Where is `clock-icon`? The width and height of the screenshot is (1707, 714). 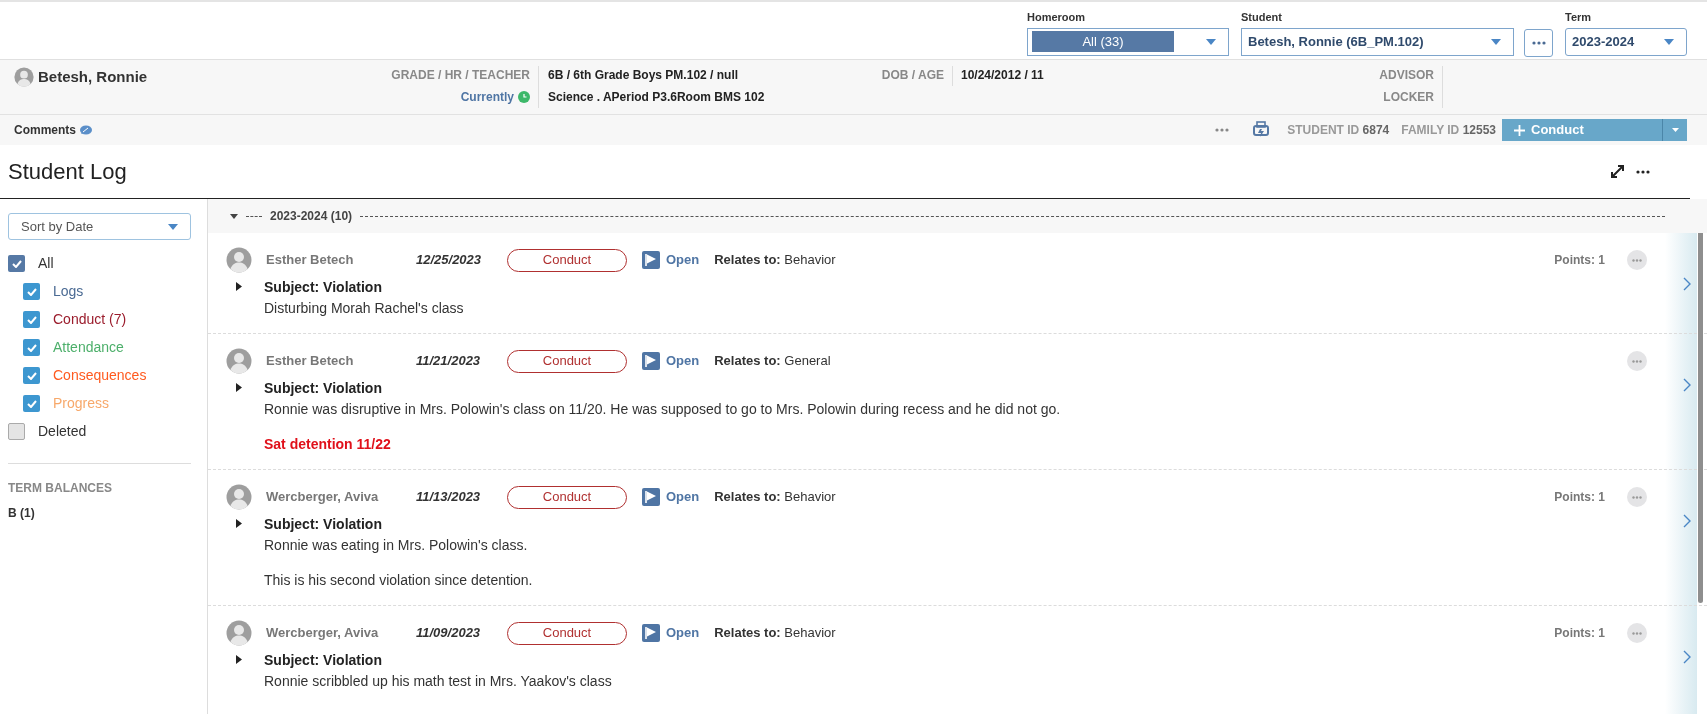 clock-icon is located at coordinates (524, 97).